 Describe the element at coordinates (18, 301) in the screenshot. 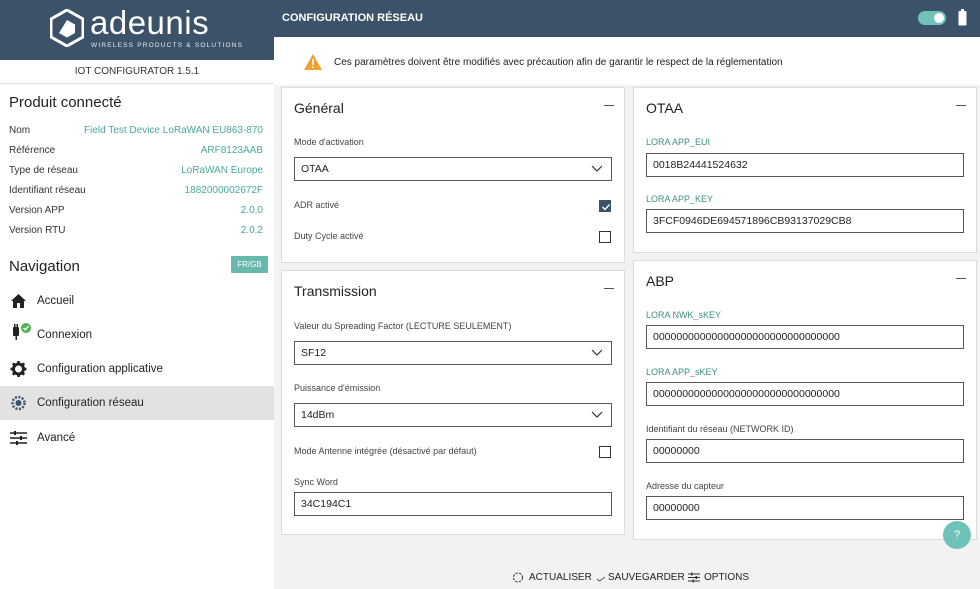

I see `home-icon` at that location.